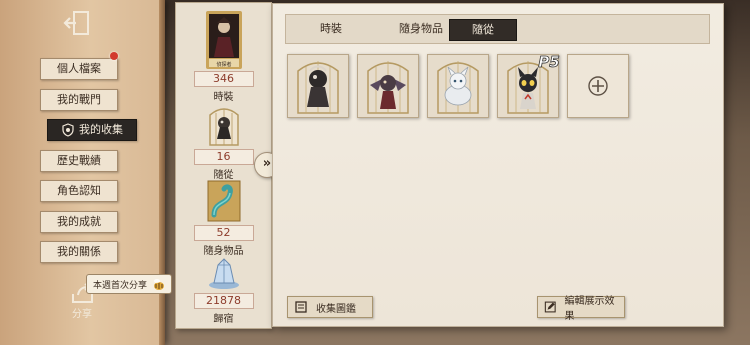 This screenshot has height=345, width=750. Describe the element at coordinates (223, 290) in the screenshot. I see `stat-homes: 21878 歸宿` at that location.